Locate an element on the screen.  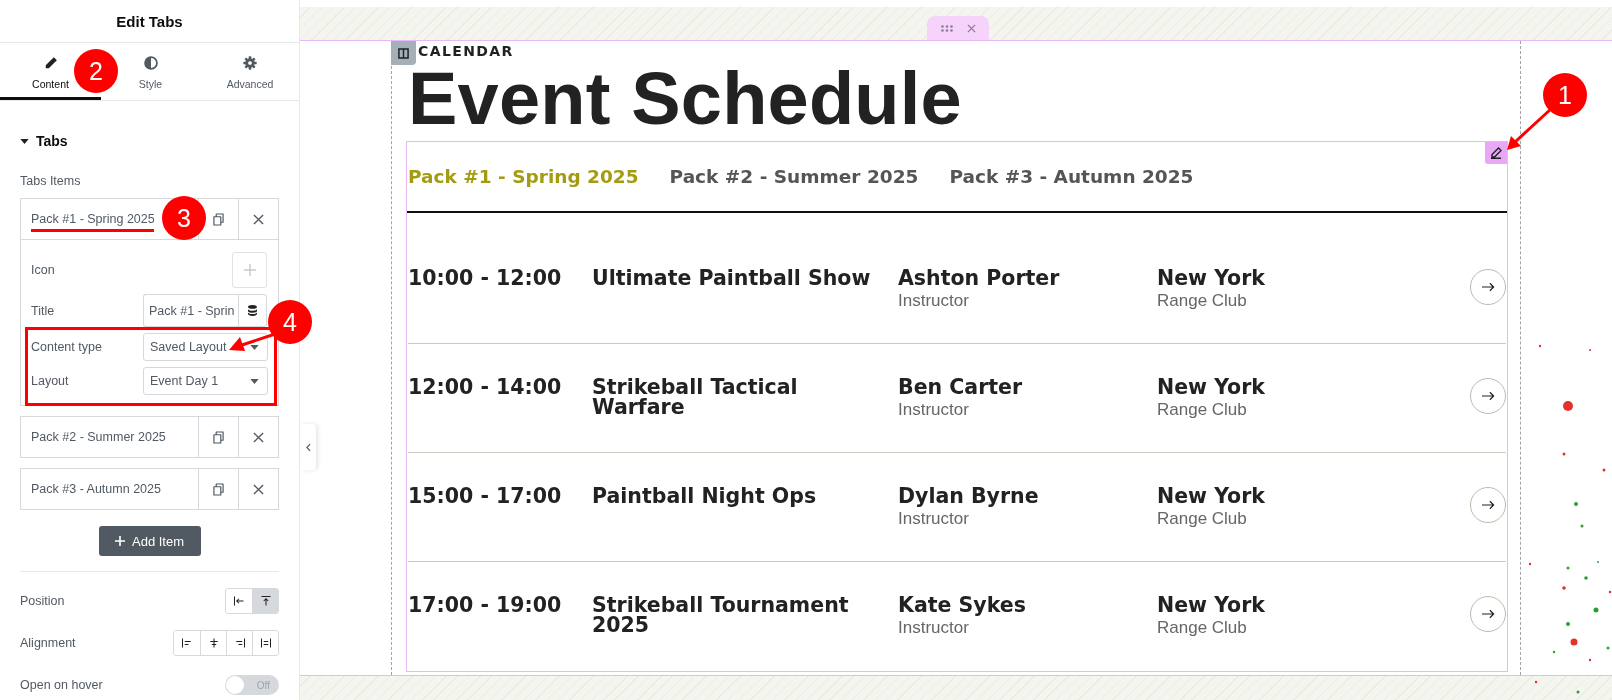
bar-top-arrow-icon is located at coordinates (265, 601).